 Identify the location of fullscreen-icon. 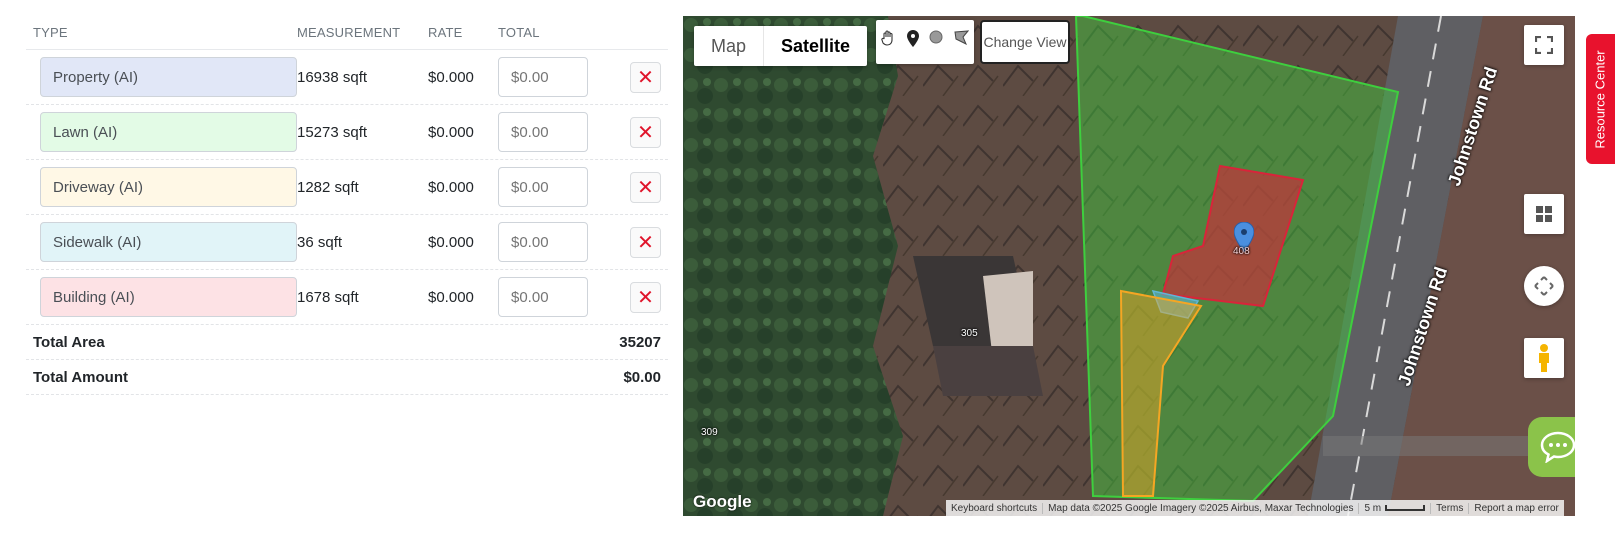
(1544, 45).